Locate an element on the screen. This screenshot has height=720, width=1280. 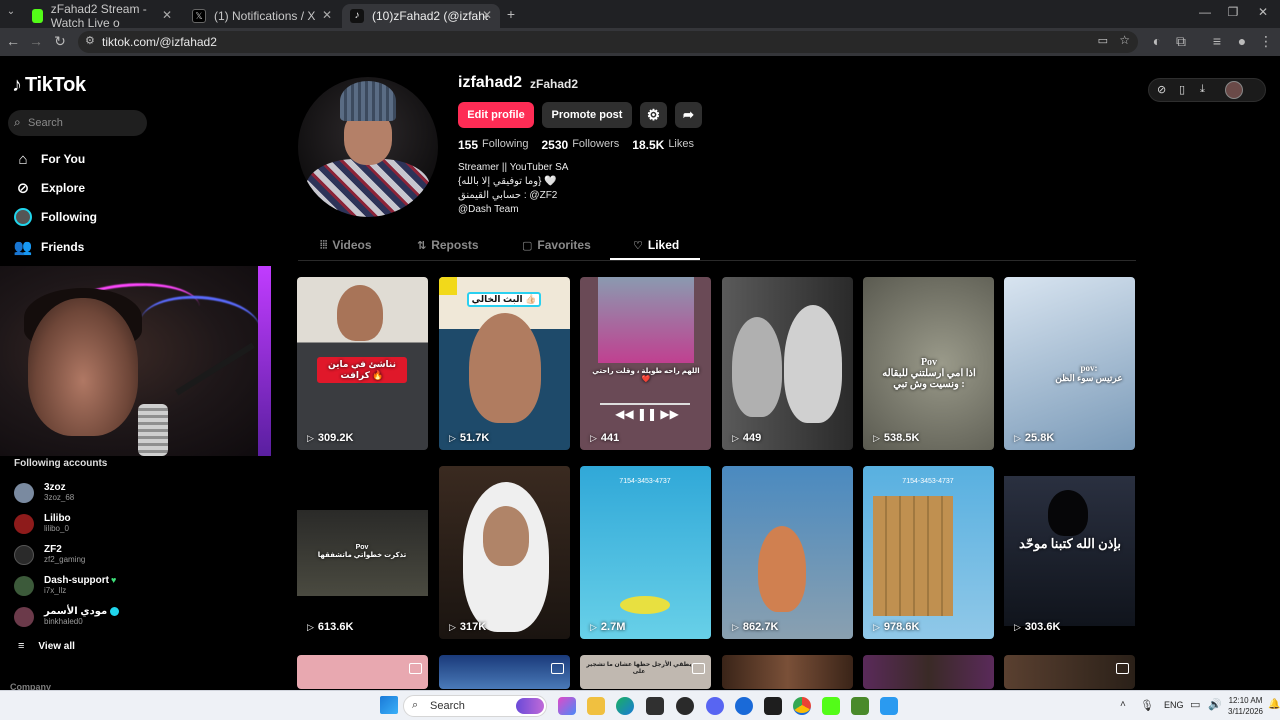
promote-post-button: Promote post is located at coordinates (587, 115).